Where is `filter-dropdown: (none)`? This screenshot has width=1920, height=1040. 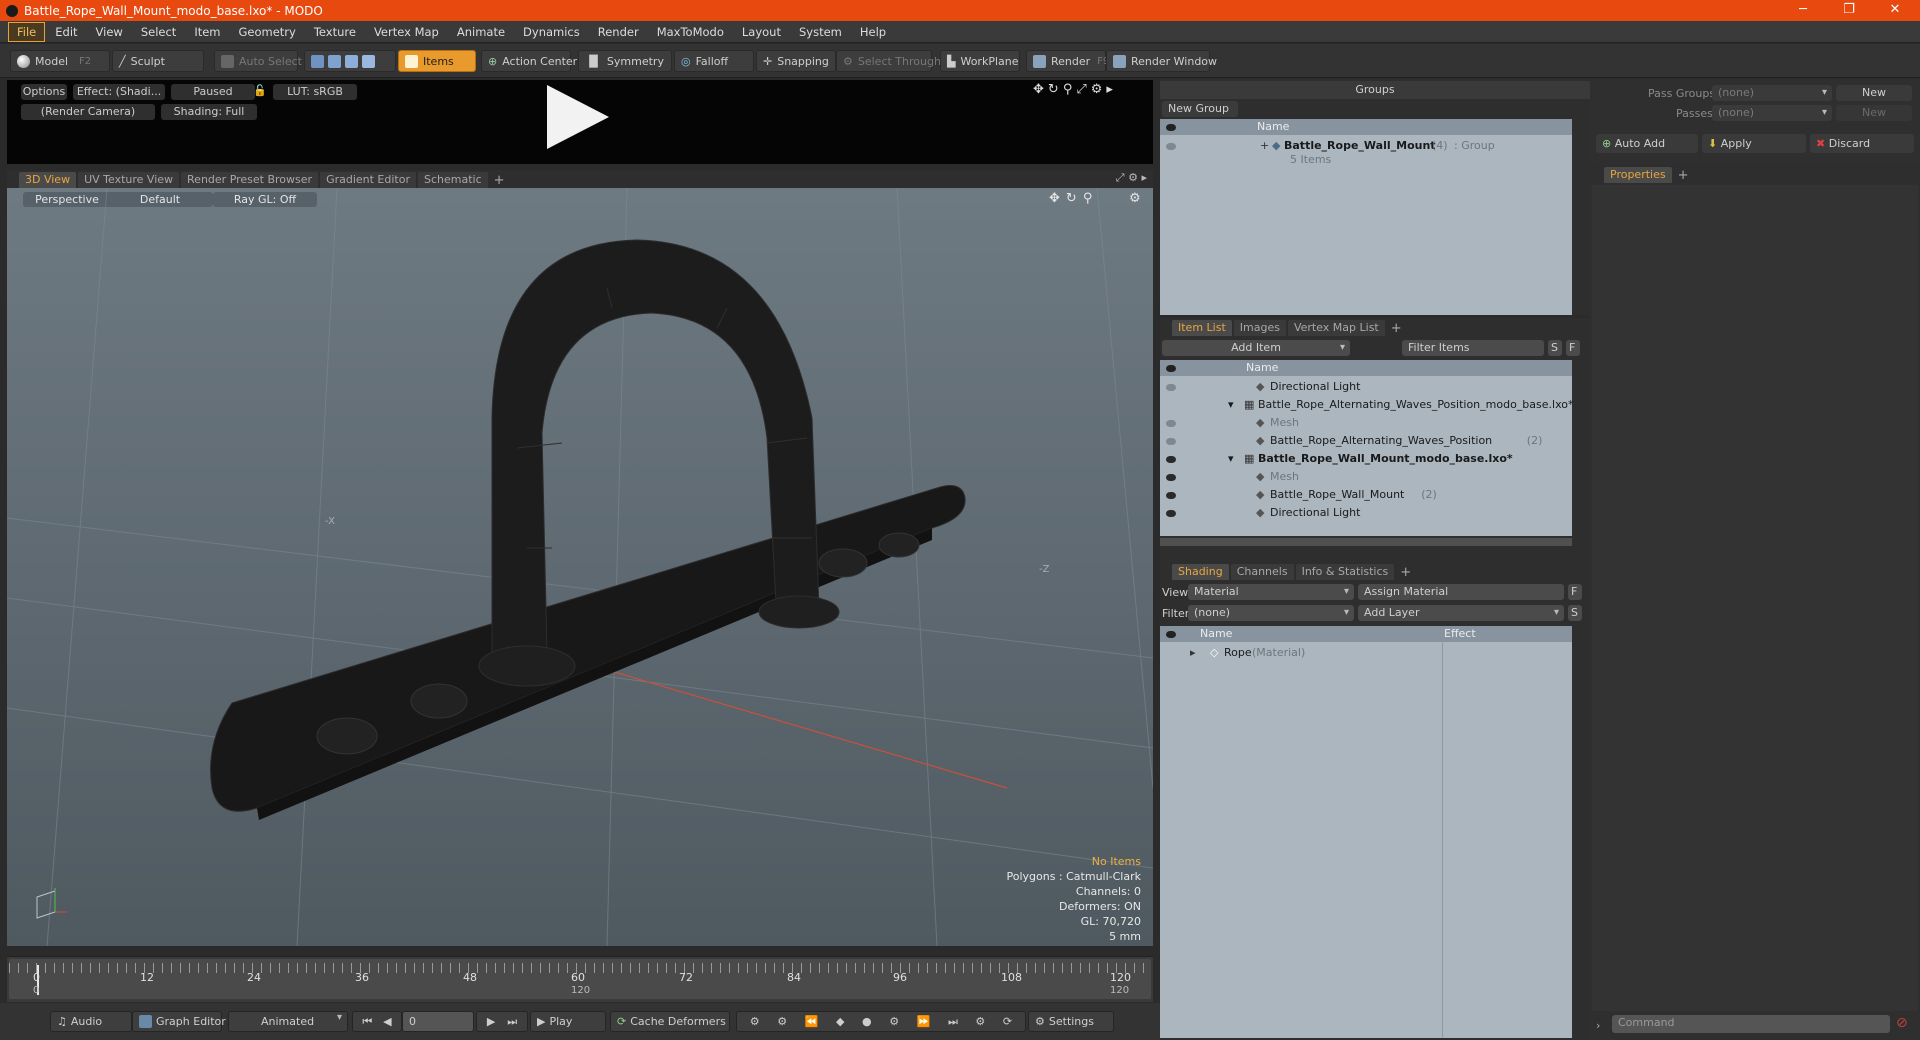 filter-dropdown: (none) is located at coordinates (1271, 613).